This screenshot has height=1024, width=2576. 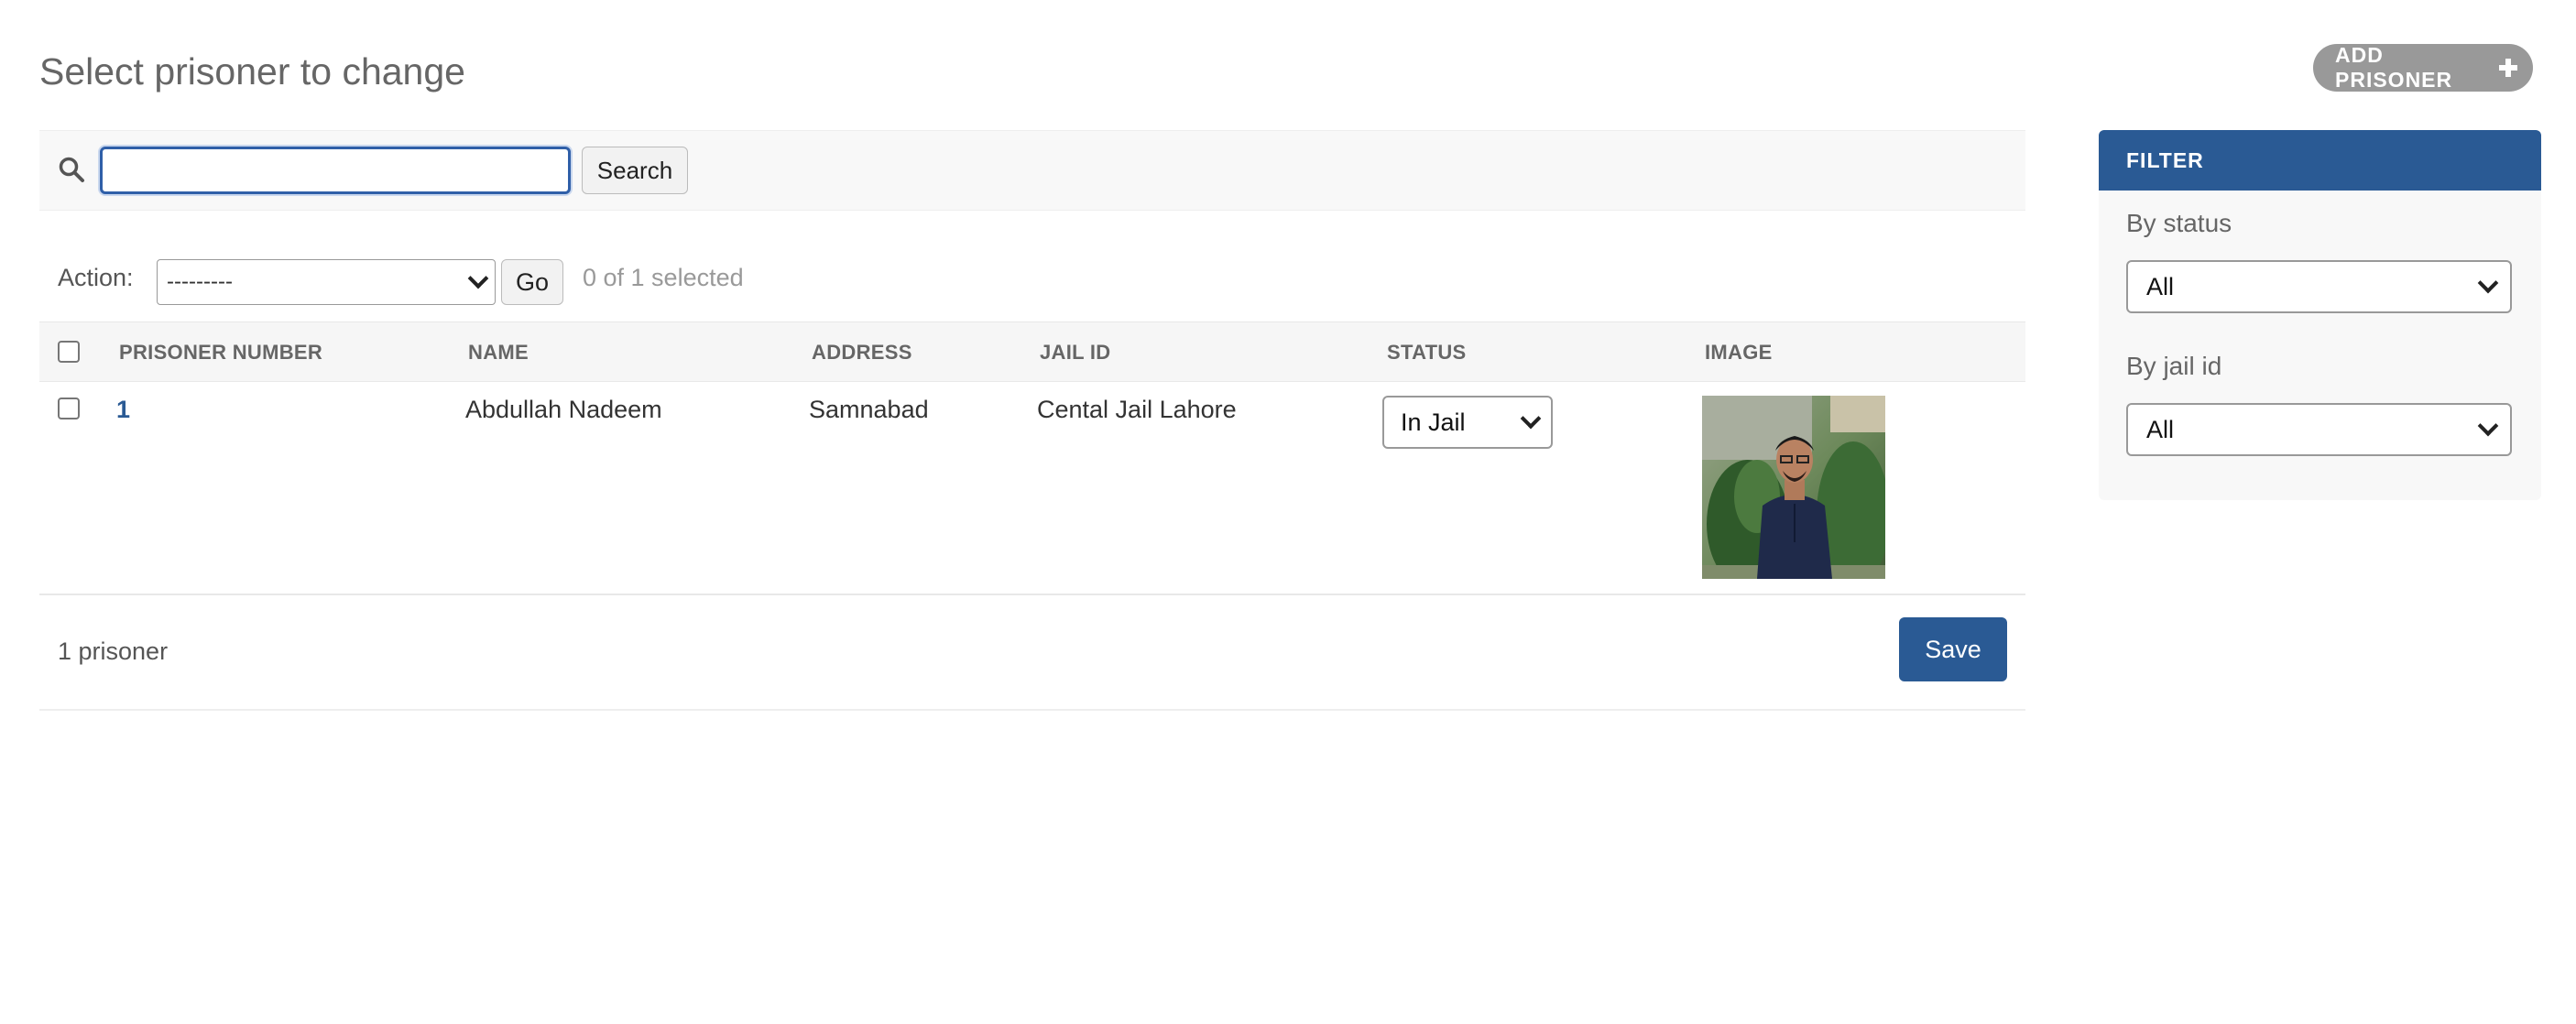 What do you see at coordinates (1427, 353) in the screenshot?
I see `column-header-status: STATUS` at bounding box center [1427, 353].